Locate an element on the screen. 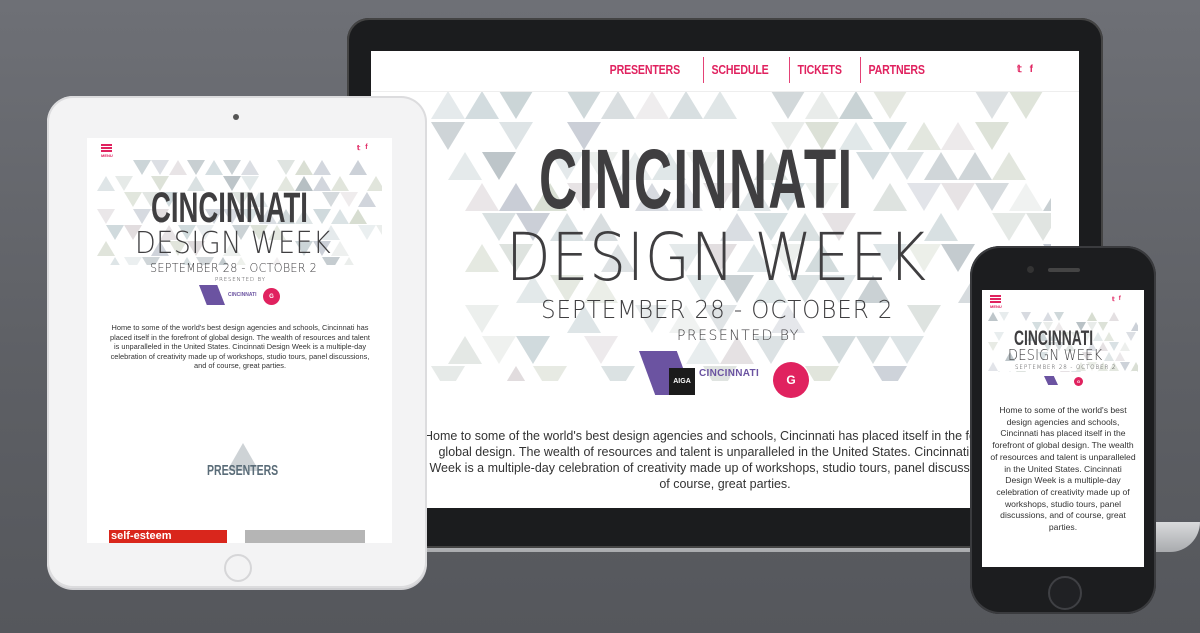 This screenshot has height=633, width=1200. phone-hero-subtitle: DESIGN WEEK is located at coordinates (1055, 355).